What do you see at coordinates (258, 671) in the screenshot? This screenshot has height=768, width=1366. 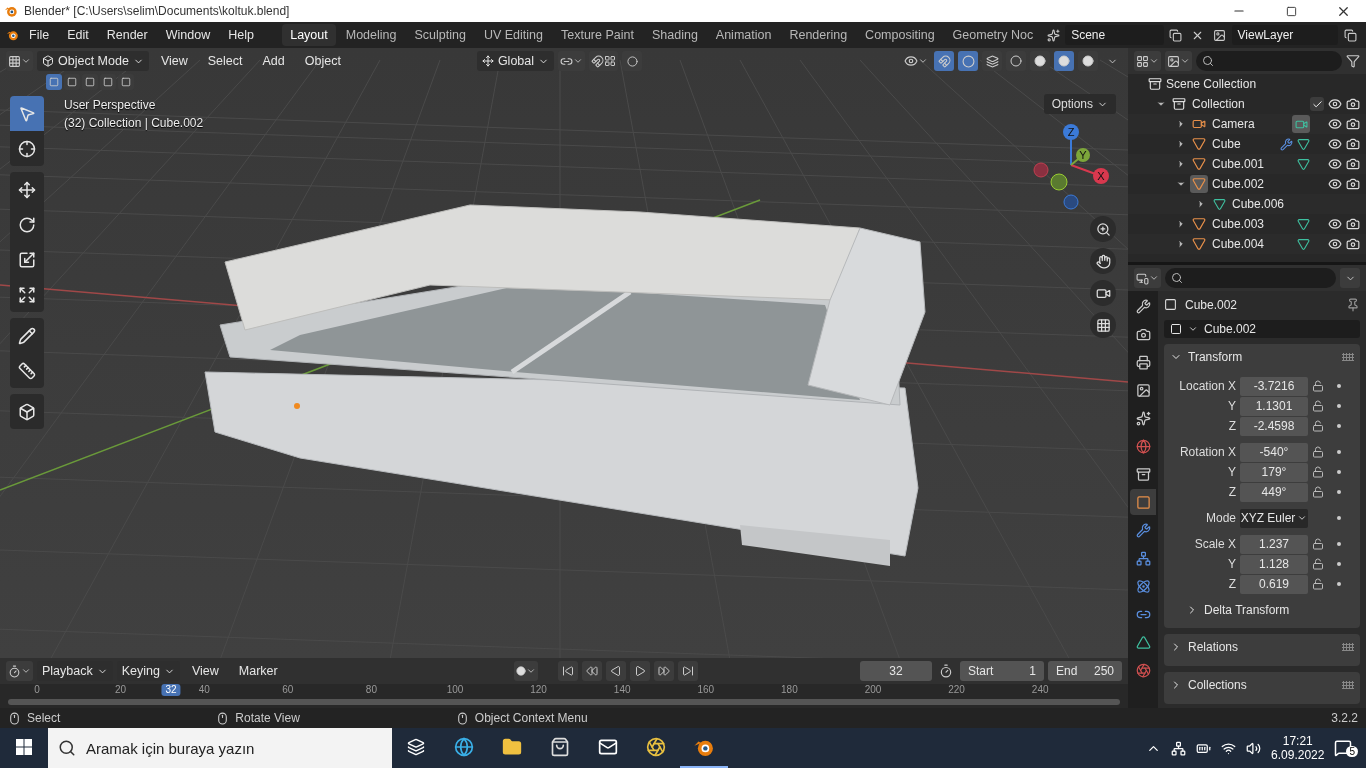 I see `menu-item: Marker` at bounding box center [258, 671].